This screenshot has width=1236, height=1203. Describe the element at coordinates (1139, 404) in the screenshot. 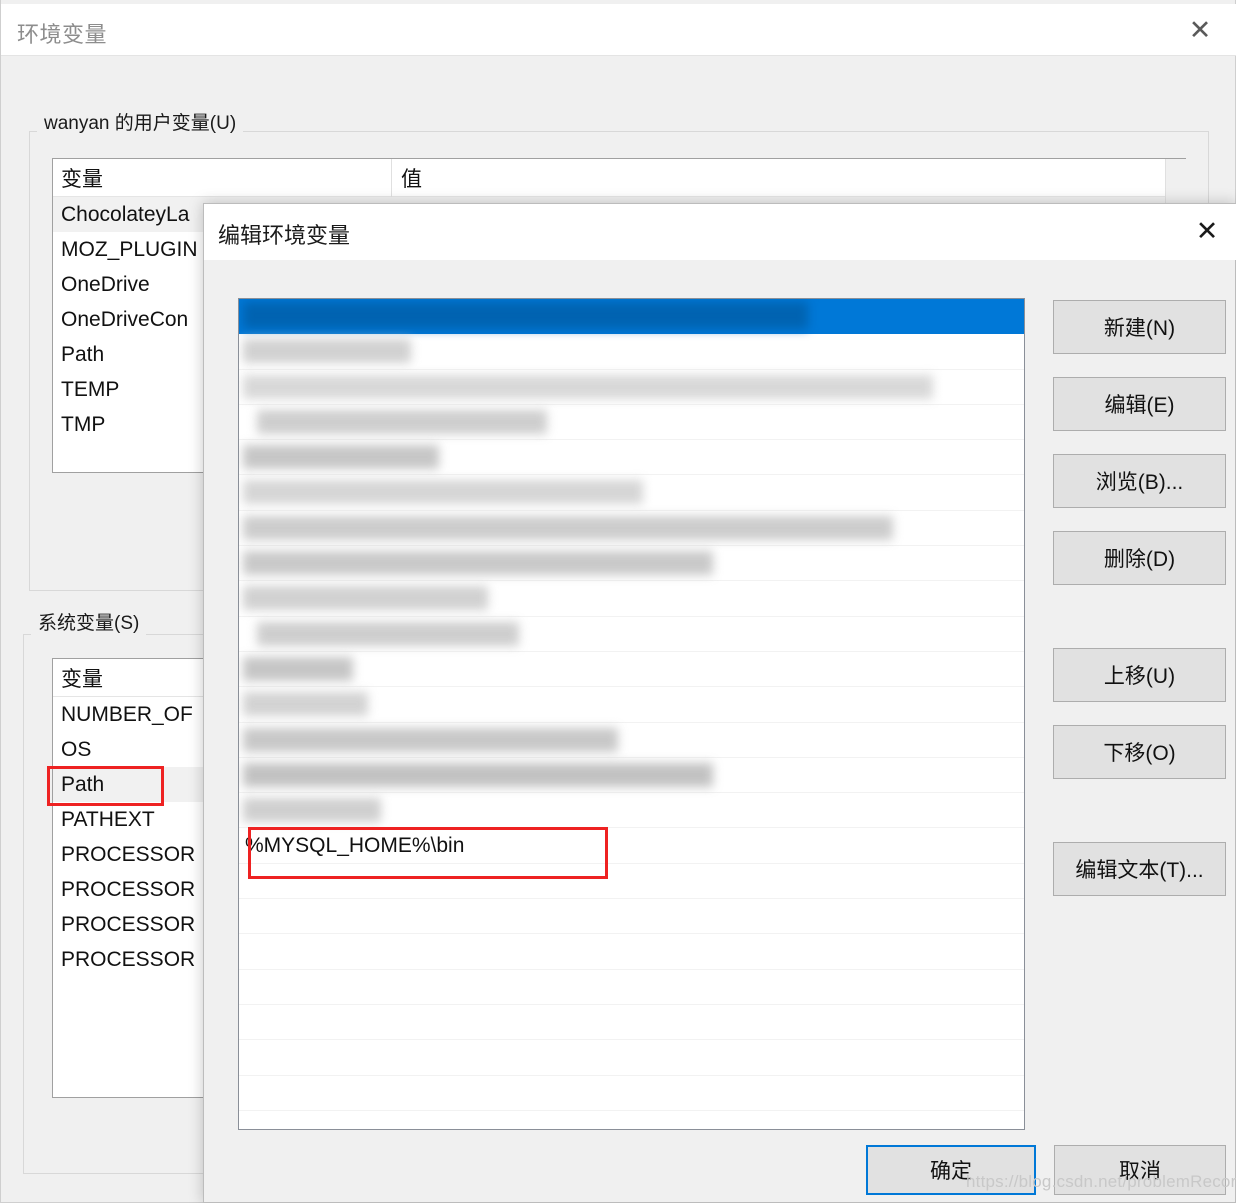

I see `edit-button: 编辑(E)` at that location.